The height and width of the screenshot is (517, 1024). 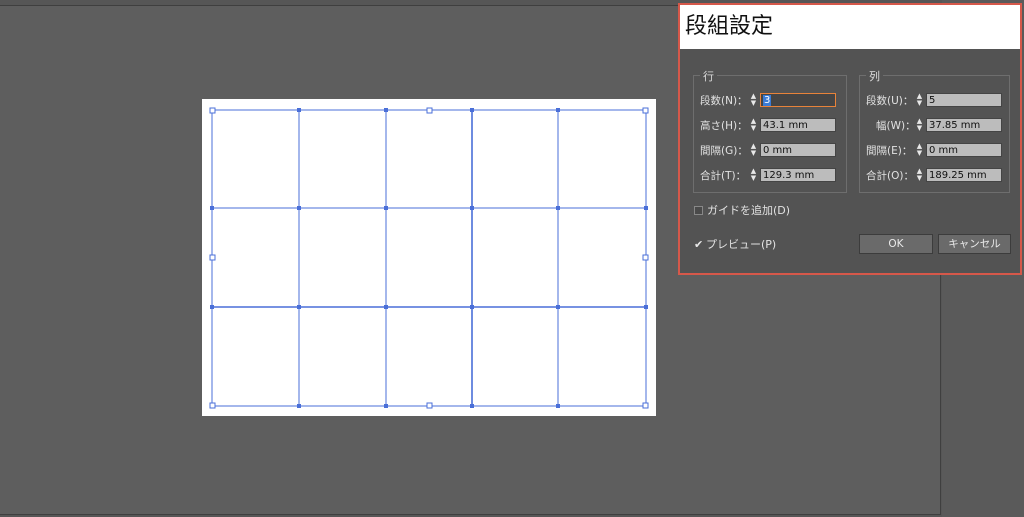 What do you see at coordinates (741, 244) in the screenshot?
I see `preview-label: プレビュー(P)` at bounding box center [741, 244].